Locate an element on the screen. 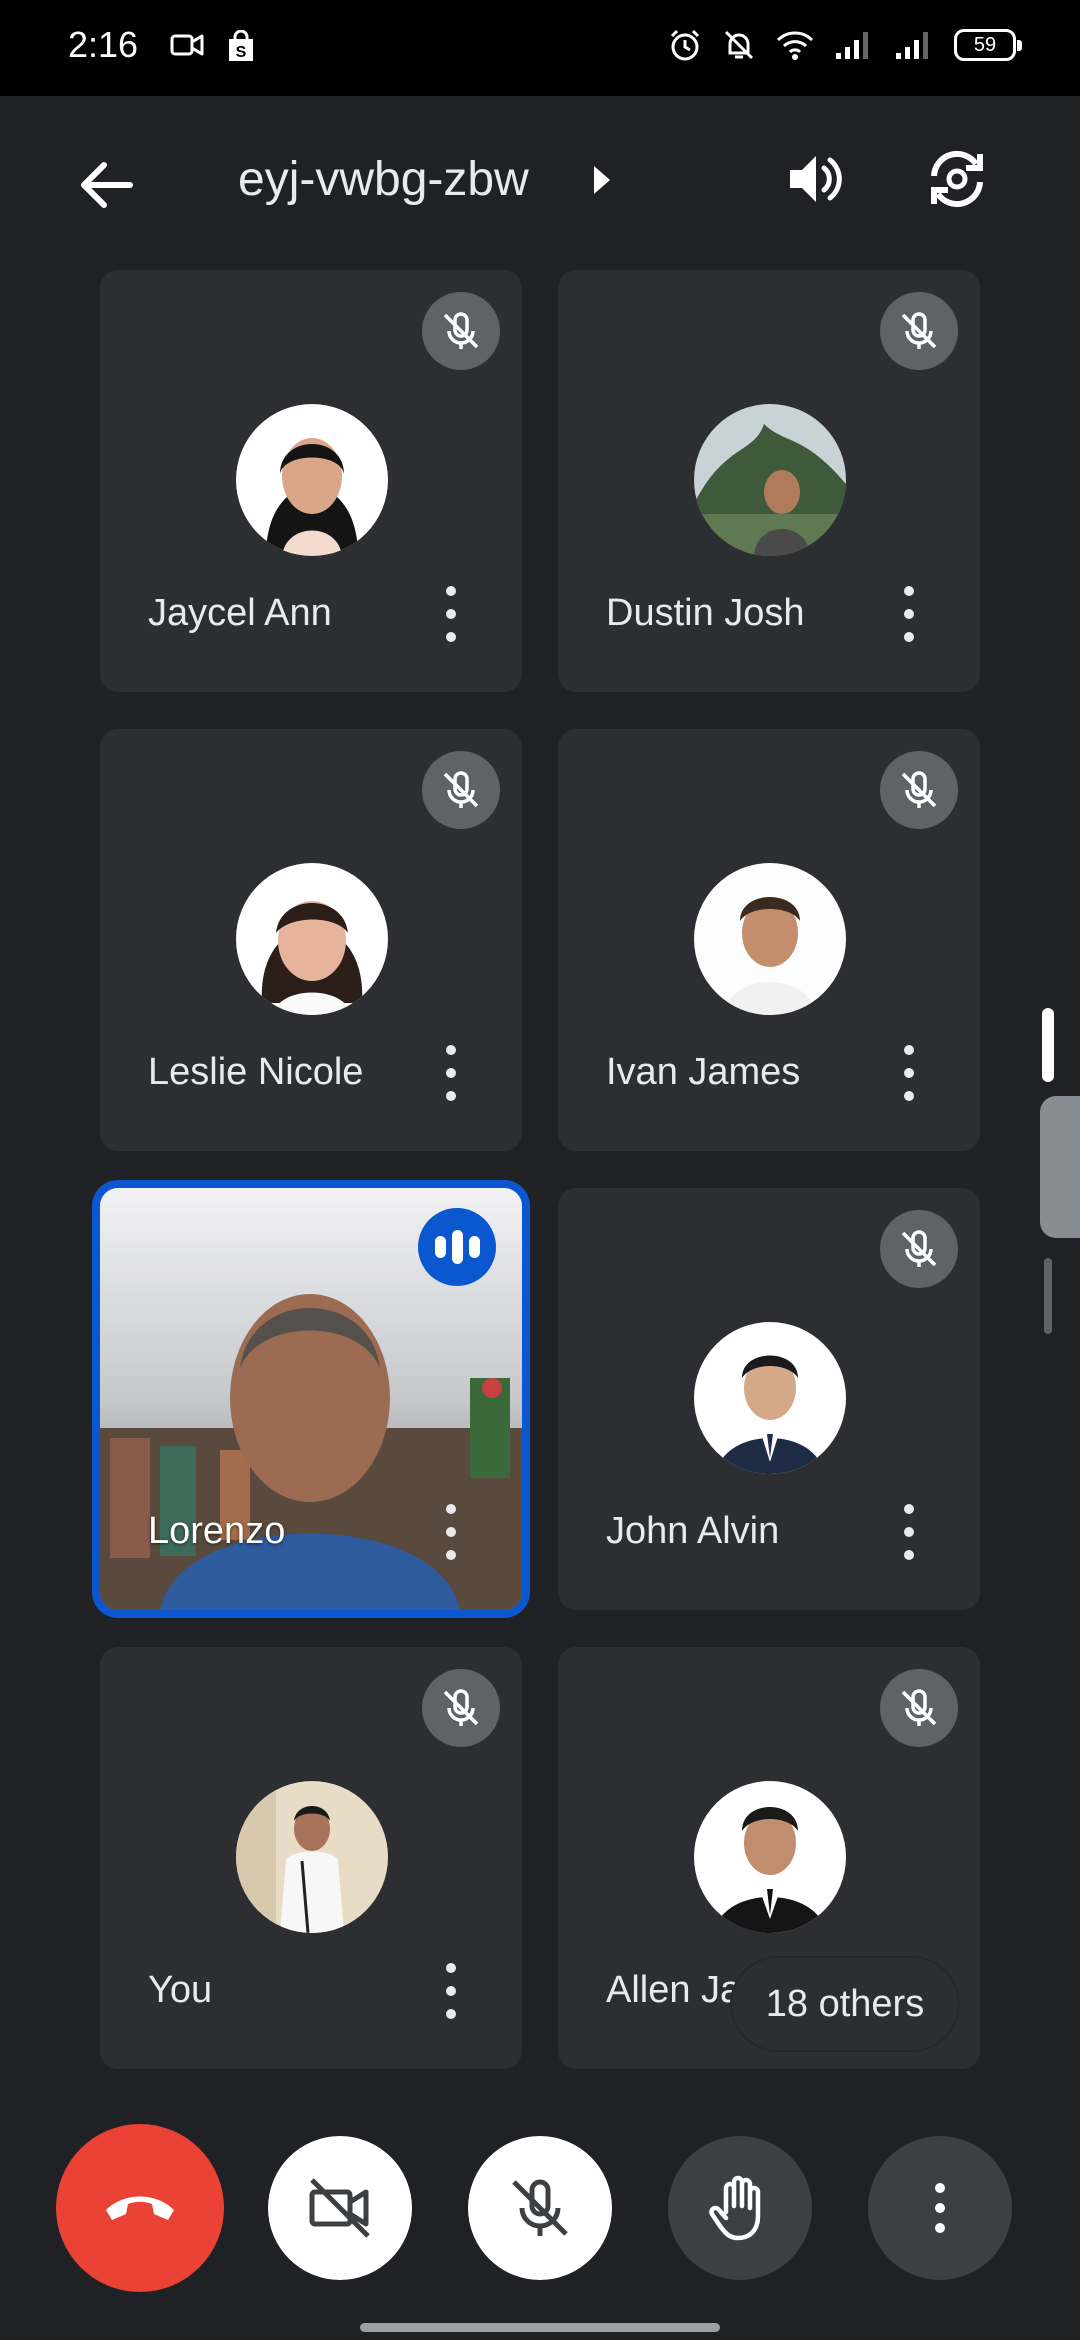 This screenshot has height=2340, width=1080. participant-name: You is located at coordinates (180, 1990).